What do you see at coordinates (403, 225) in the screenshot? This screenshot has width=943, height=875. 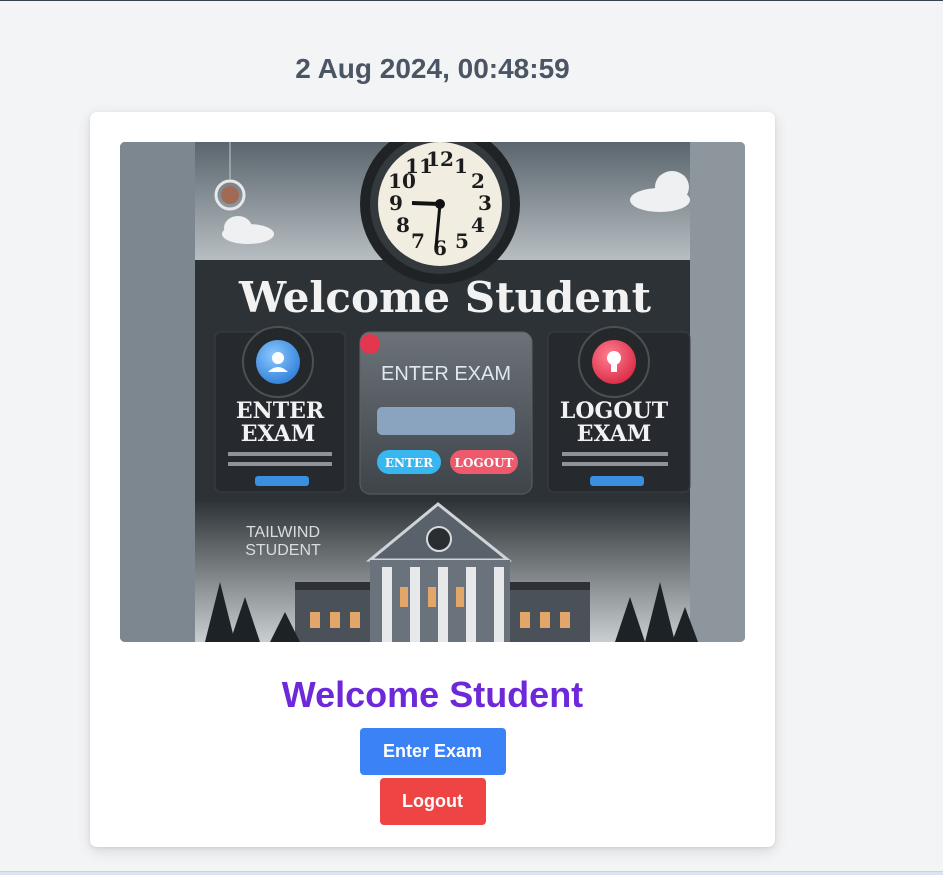 I see `clock-number: 8` at bounding box center [403, 225].